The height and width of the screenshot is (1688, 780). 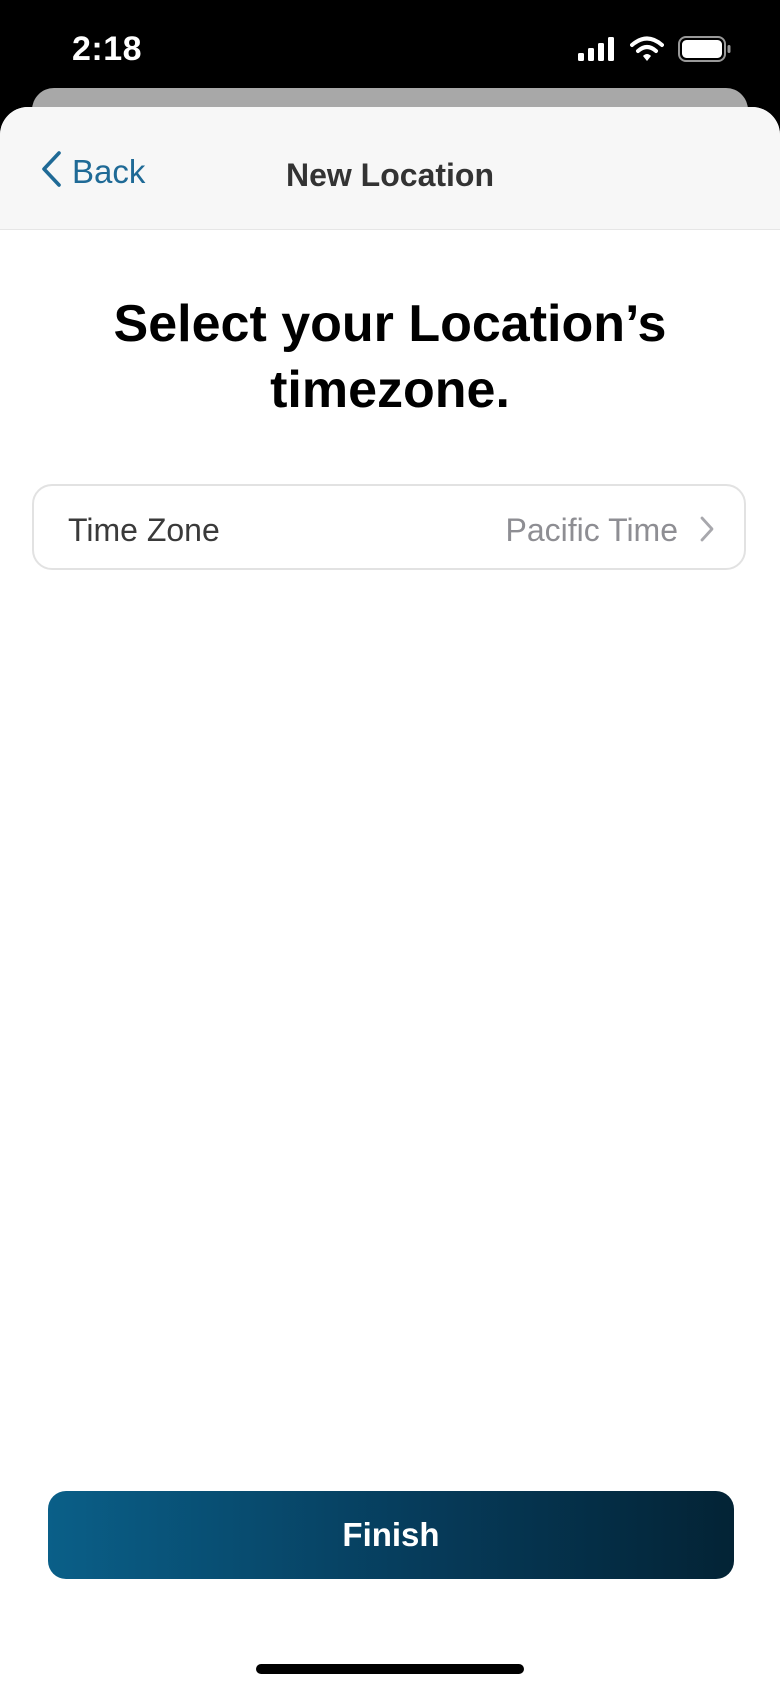 I want to click on finish-button: Finish, so click(x=391, y=1535).